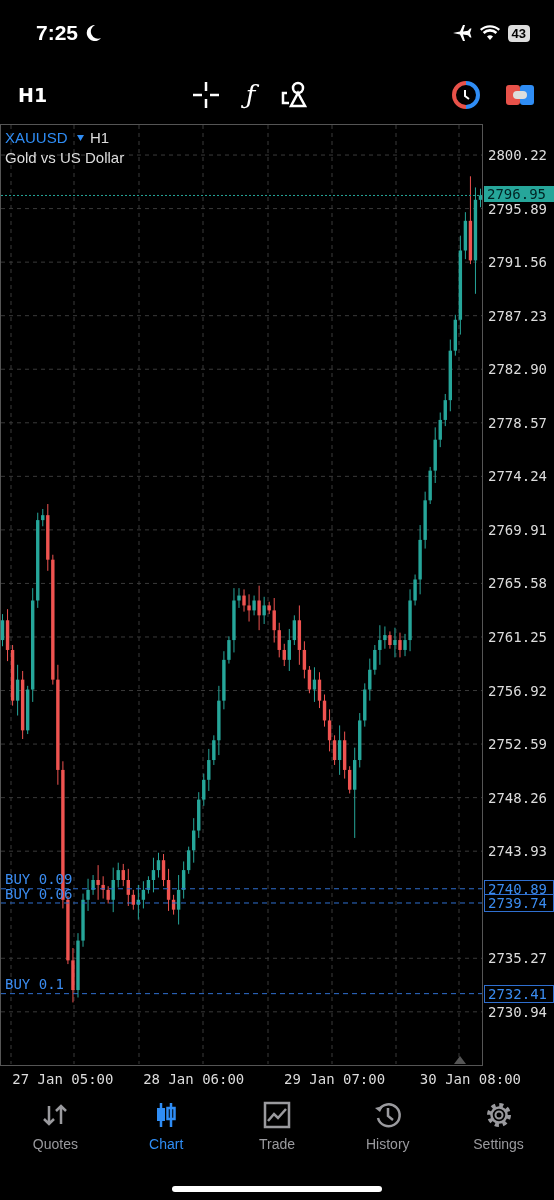 The image size is (554, 1200). What do you see at coordinates (517, 744) in the screenshot?
I see `price-label: 2752.59` at bounding box center [517, 744].